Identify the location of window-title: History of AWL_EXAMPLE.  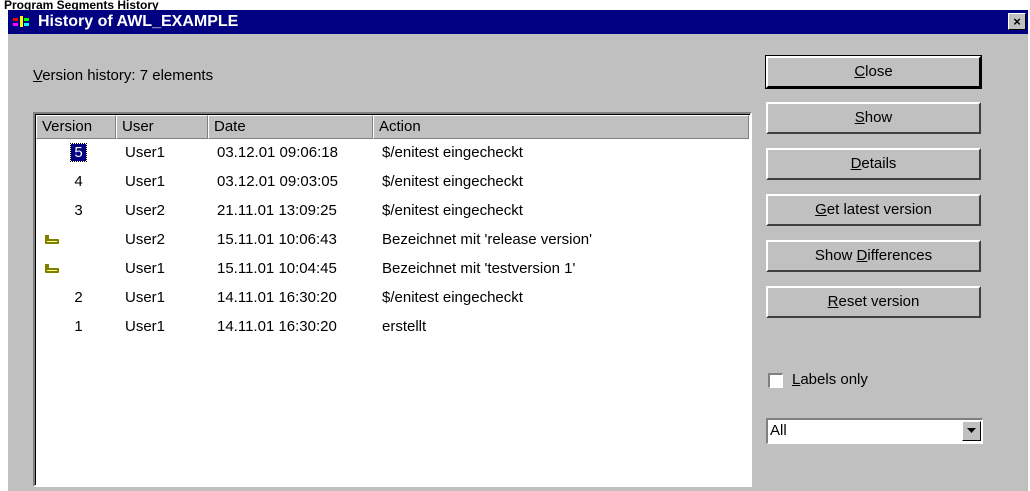
(138, 21).